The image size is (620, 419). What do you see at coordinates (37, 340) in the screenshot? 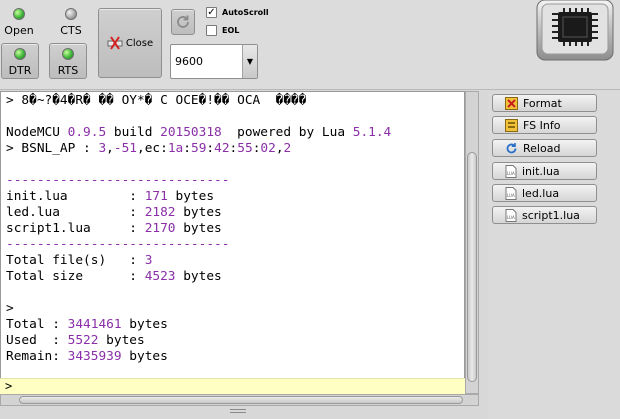
I see `terminal-text-segment: Used :` at bounding box center [37, 340].